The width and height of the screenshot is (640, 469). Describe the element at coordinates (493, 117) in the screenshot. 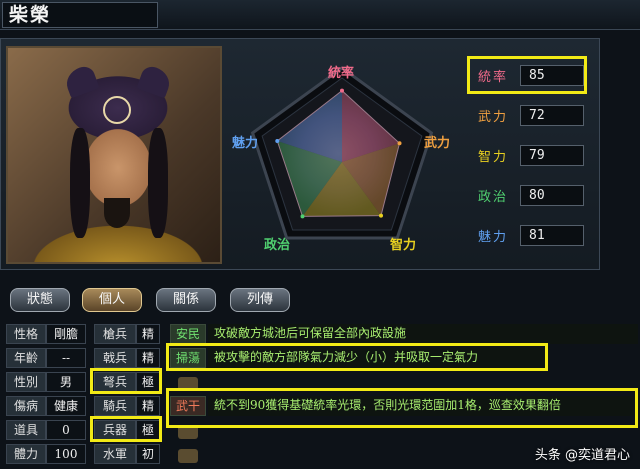

I see `stat-label: 武力` at that location.